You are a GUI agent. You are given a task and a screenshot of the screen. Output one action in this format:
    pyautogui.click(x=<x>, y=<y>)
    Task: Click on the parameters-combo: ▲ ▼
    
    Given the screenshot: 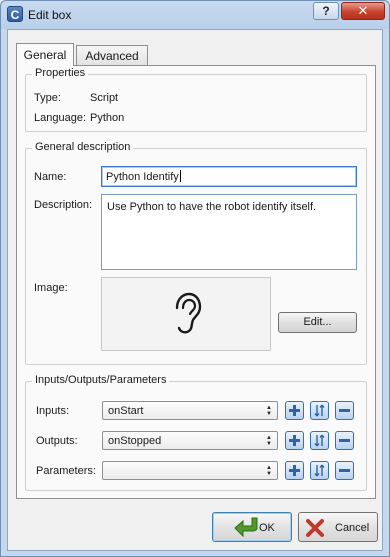 What is the action you would take?
    pyautogui.click(x=190, y=470)
    